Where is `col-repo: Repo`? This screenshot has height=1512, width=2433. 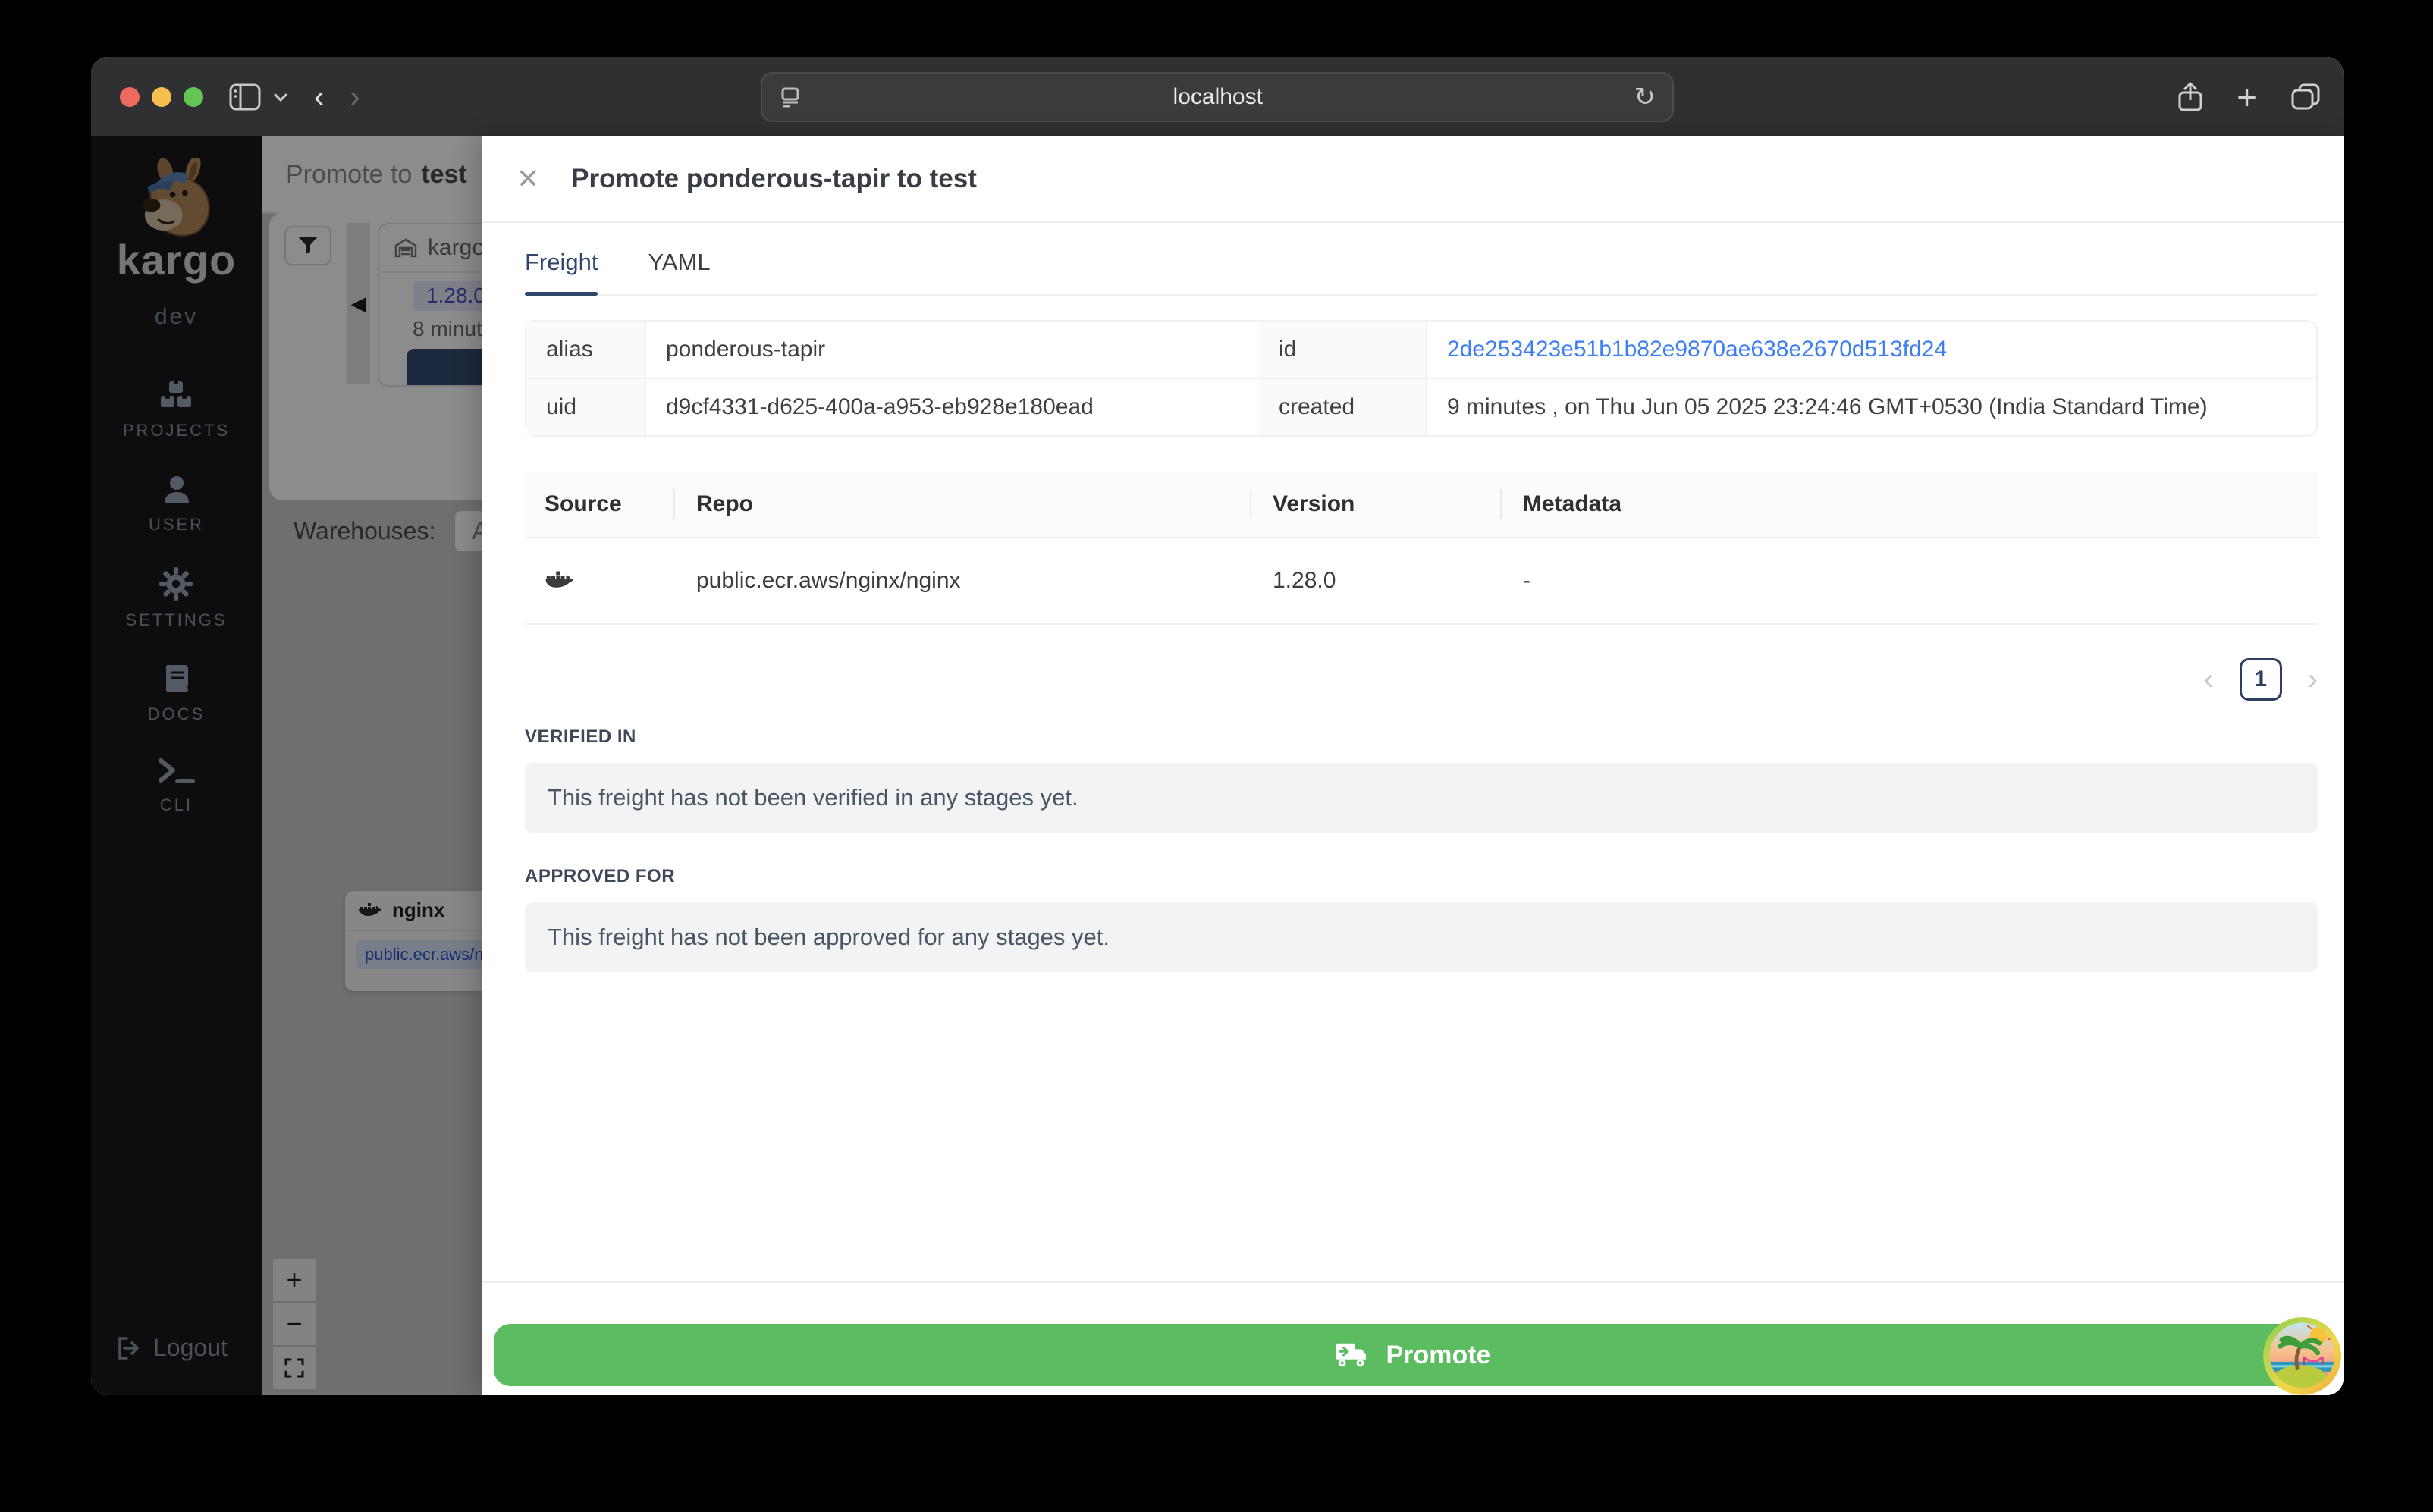
col-repo: Repo is located at coordinates (724, 503).